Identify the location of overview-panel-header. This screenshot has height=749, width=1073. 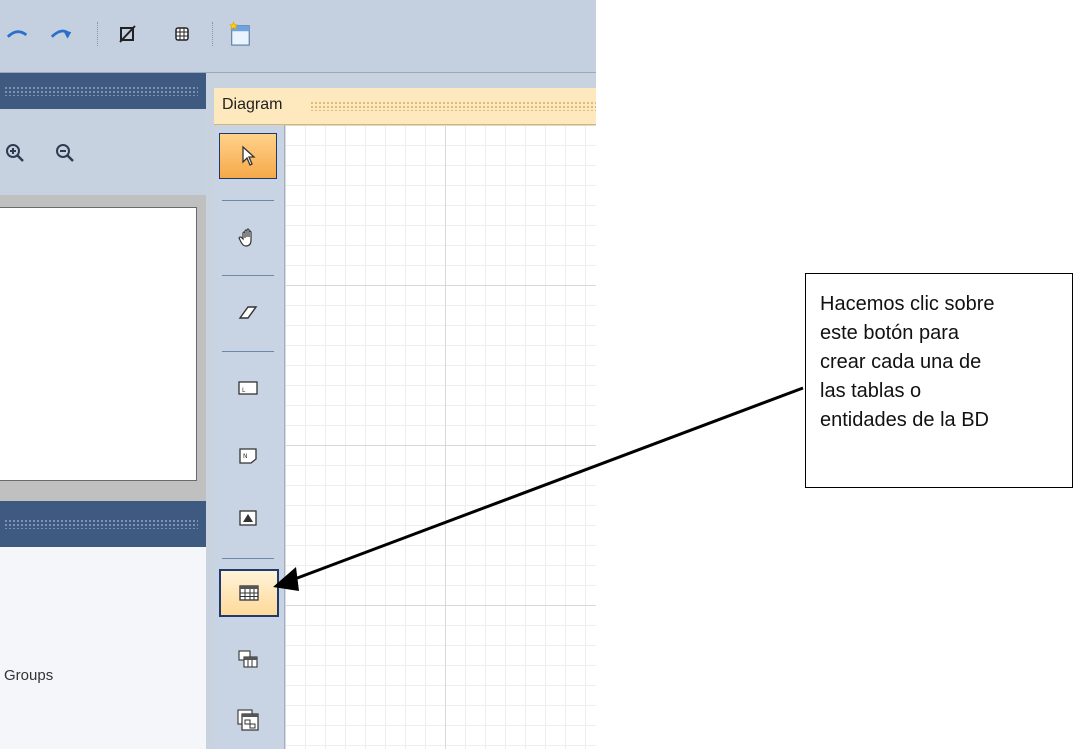
(103, 91).